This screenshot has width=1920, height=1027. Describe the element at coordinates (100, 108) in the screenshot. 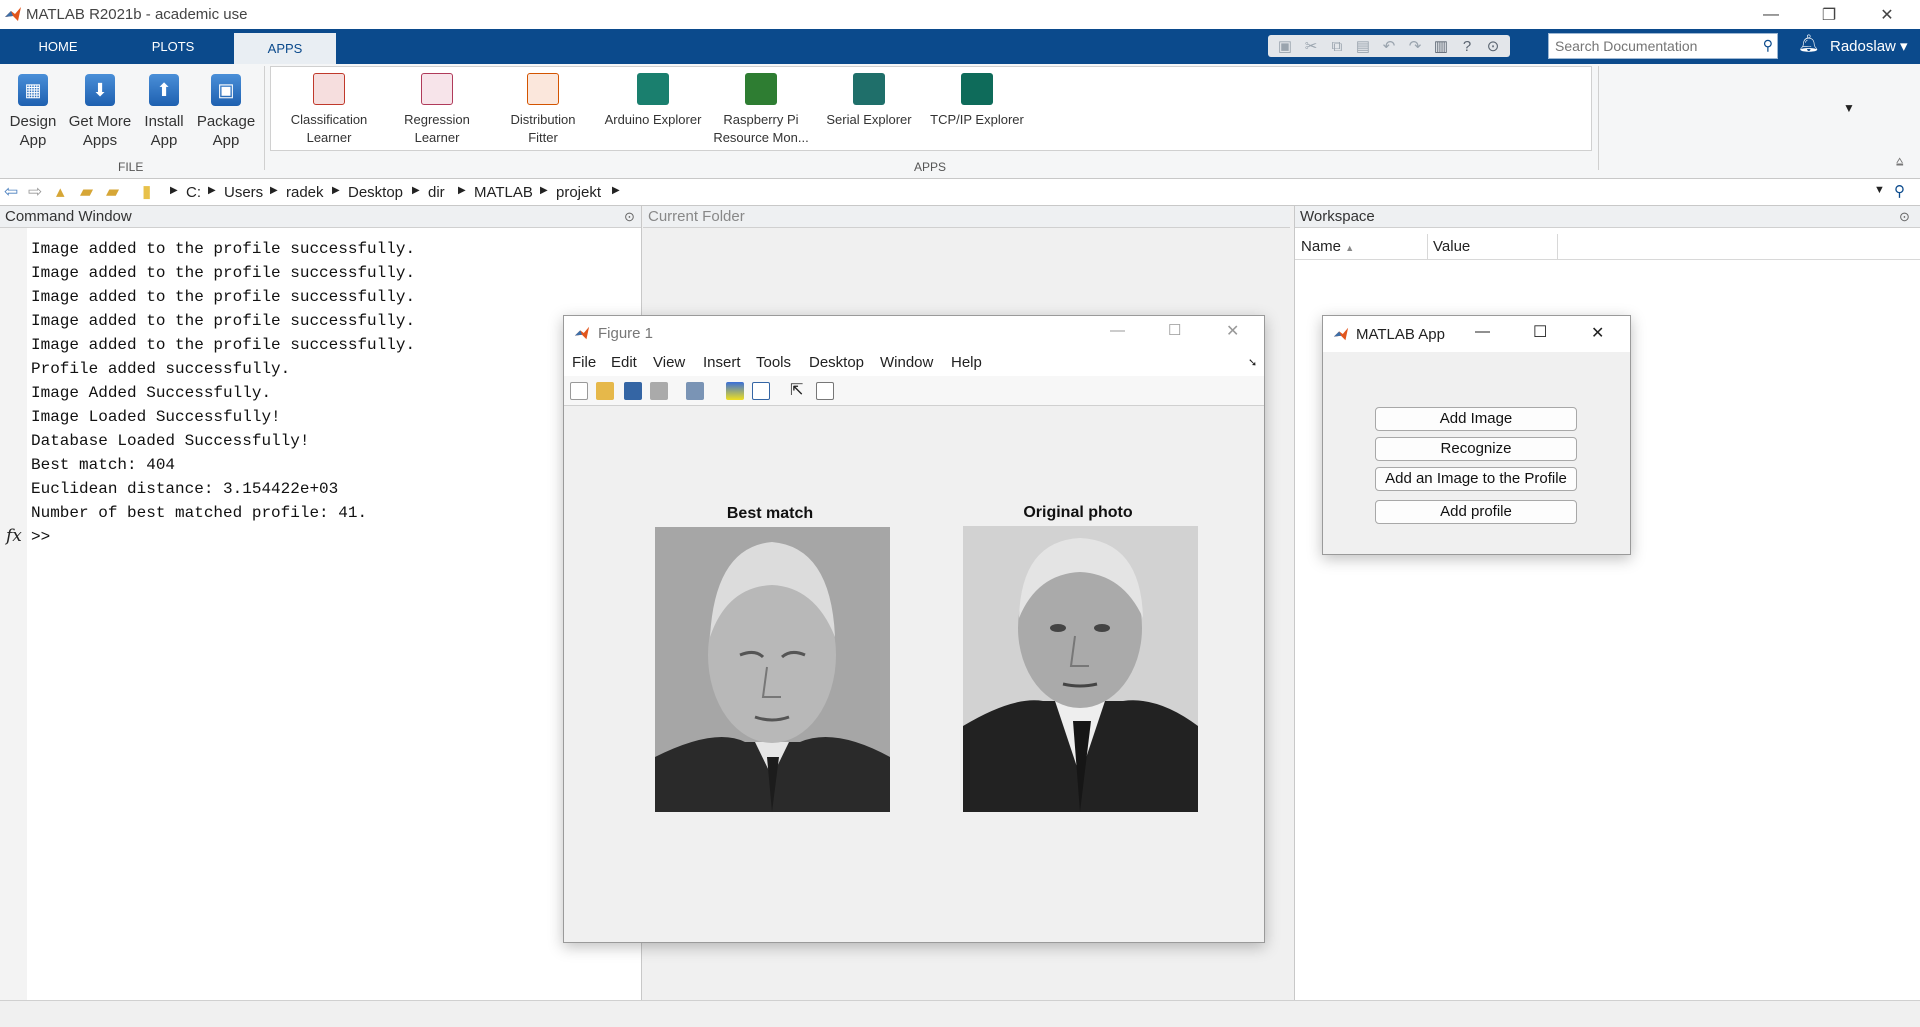

I see `get-more-apps-button: ⬇ Get More Apps` at that location.